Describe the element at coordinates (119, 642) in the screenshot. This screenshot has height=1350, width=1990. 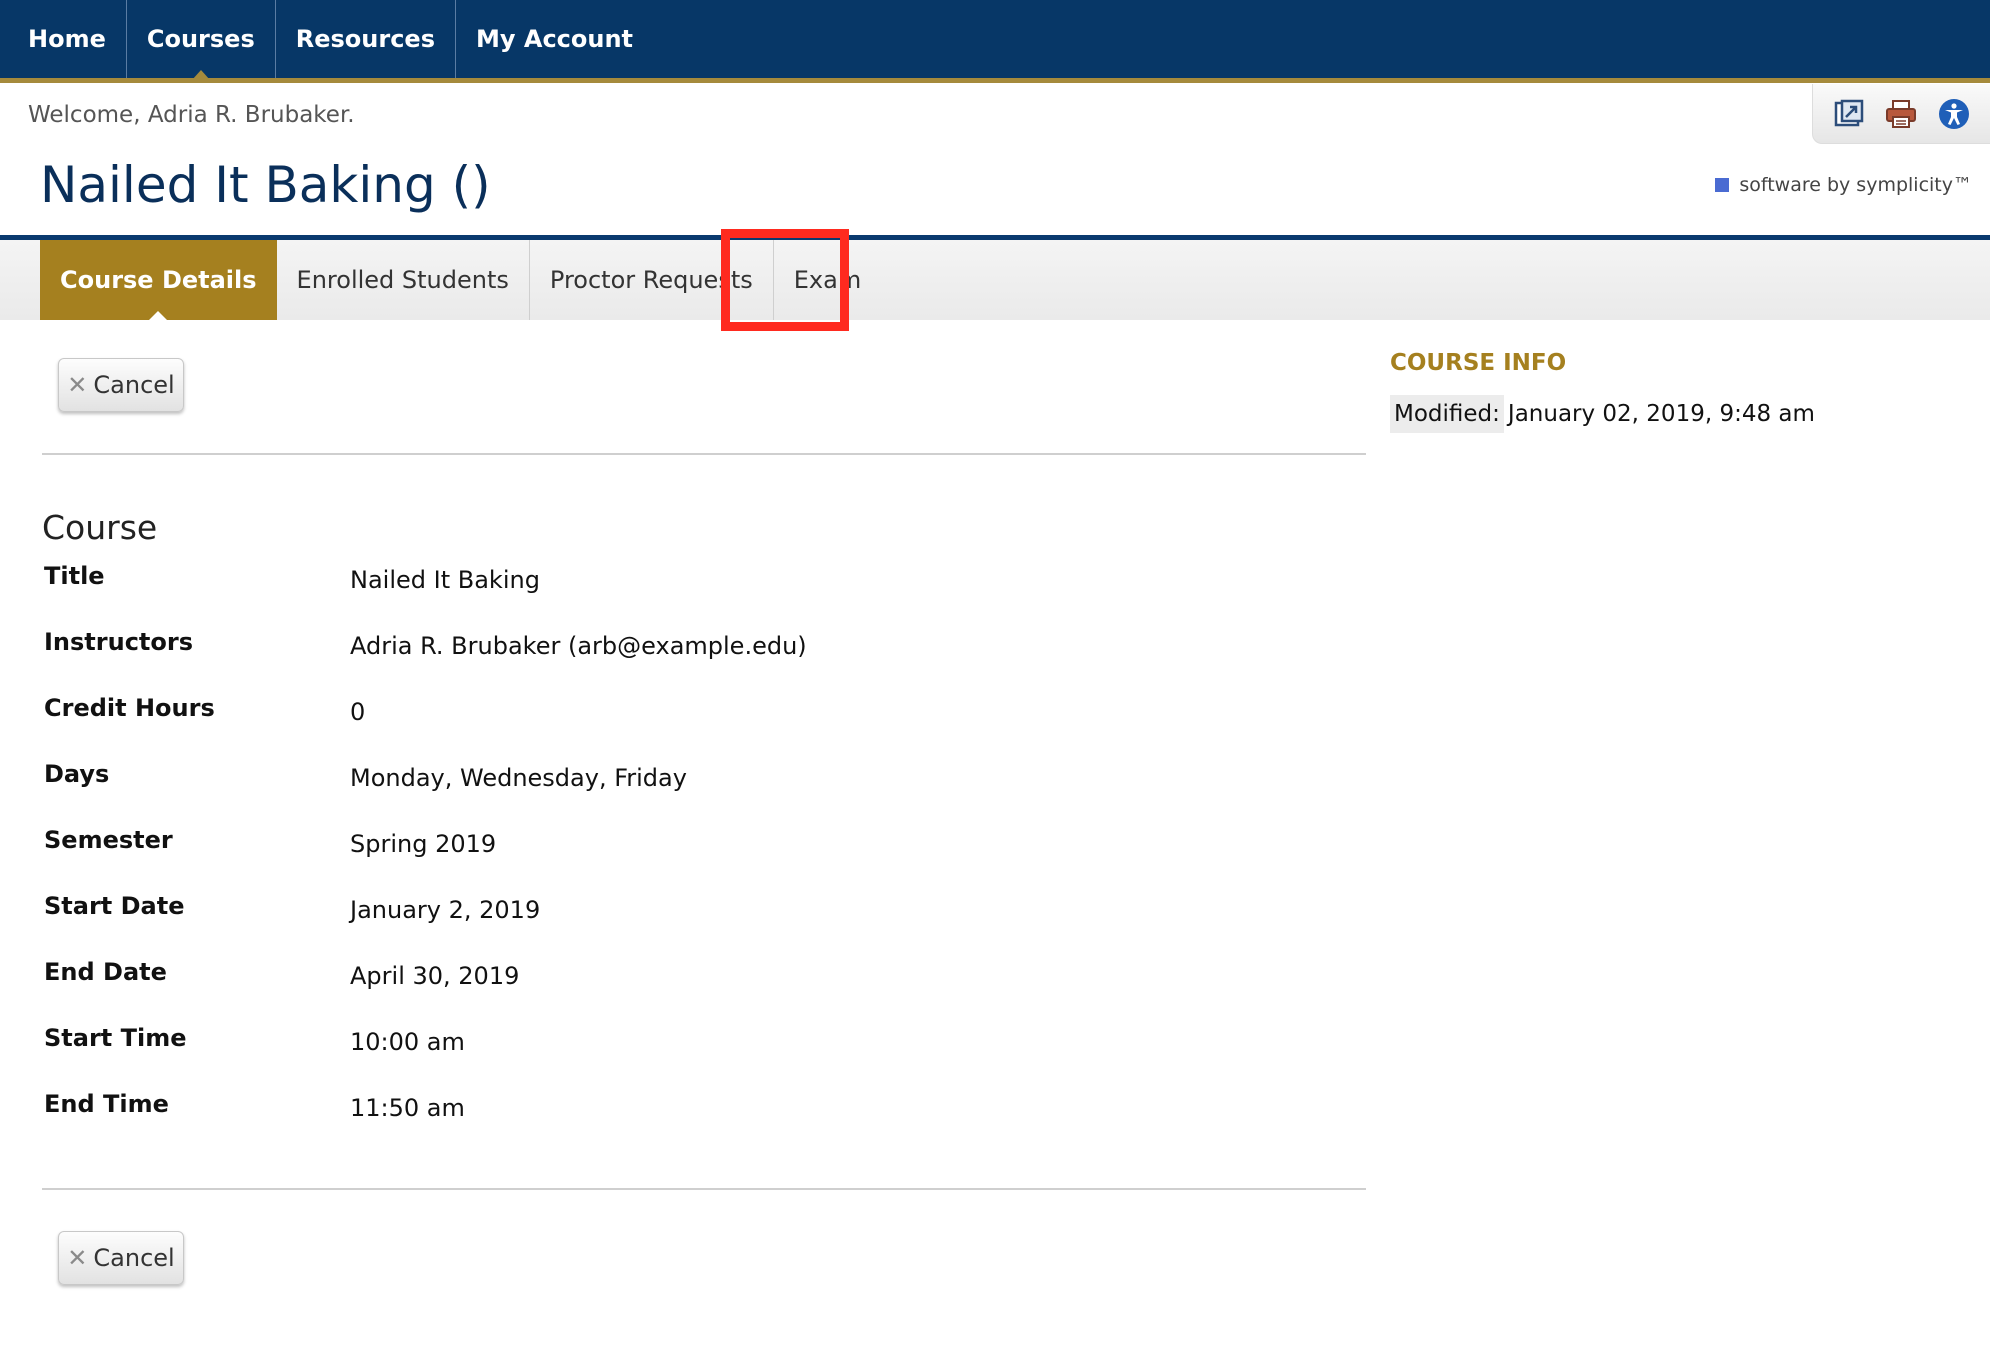
I see `field-label: Instructors` at that location.